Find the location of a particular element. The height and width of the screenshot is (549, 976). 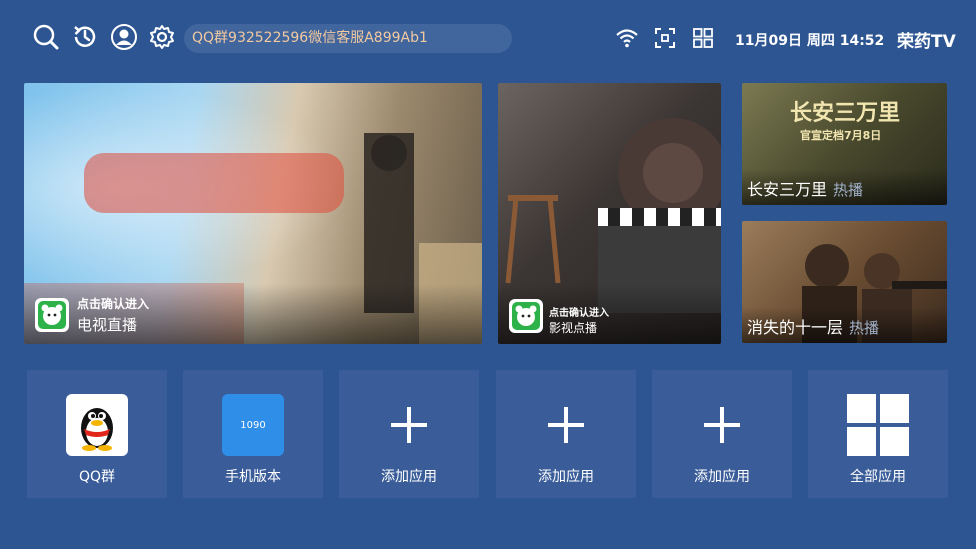

featured-show-tile: 消失的十一层 热播 is located at coordinates (844, 282).